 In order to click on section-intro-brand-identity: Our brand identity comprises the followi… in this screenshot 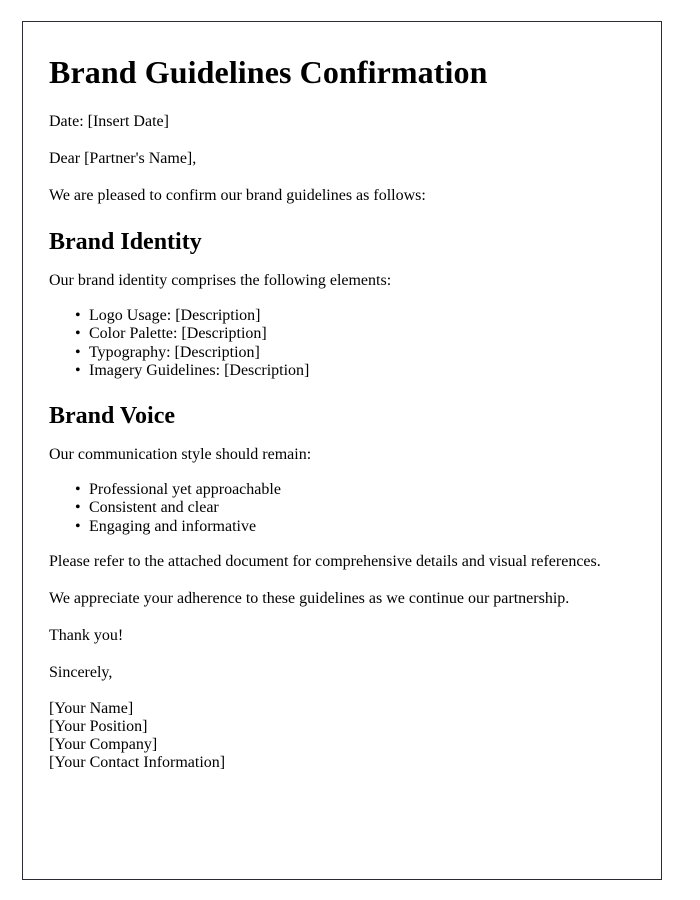, I will do `click(220, 280)`.